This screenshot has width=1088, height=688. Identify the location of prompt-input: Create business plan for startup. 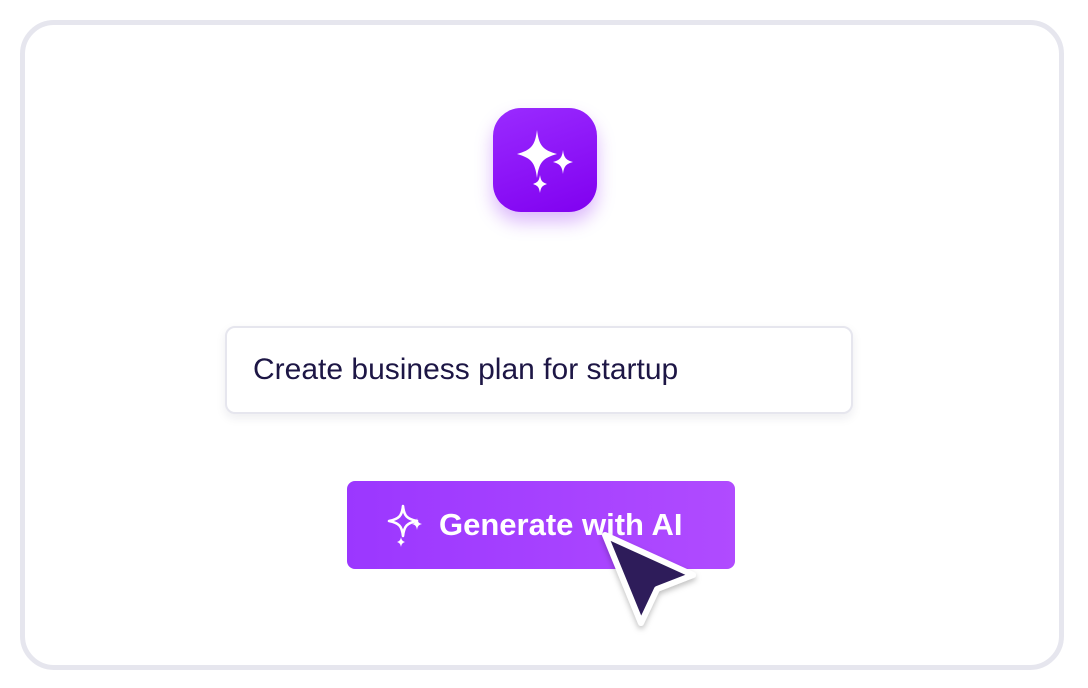
(539, 370).